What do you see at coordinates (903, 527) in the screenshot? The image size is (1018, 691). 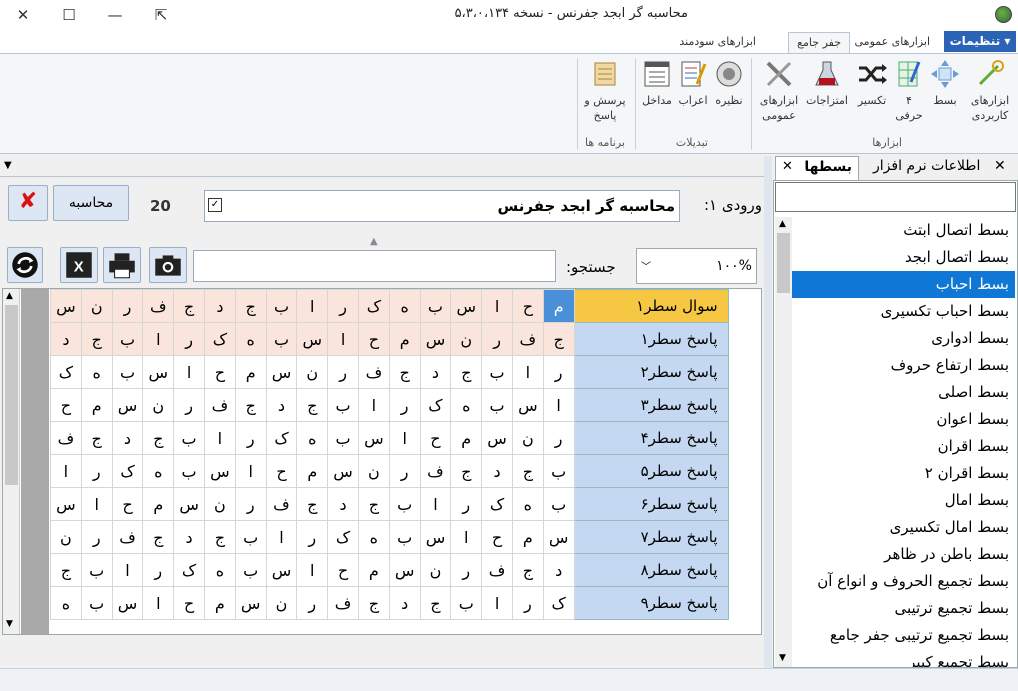 I see `bast-list-item: بسط امال تکسیری` at bounding box center [903, 527].